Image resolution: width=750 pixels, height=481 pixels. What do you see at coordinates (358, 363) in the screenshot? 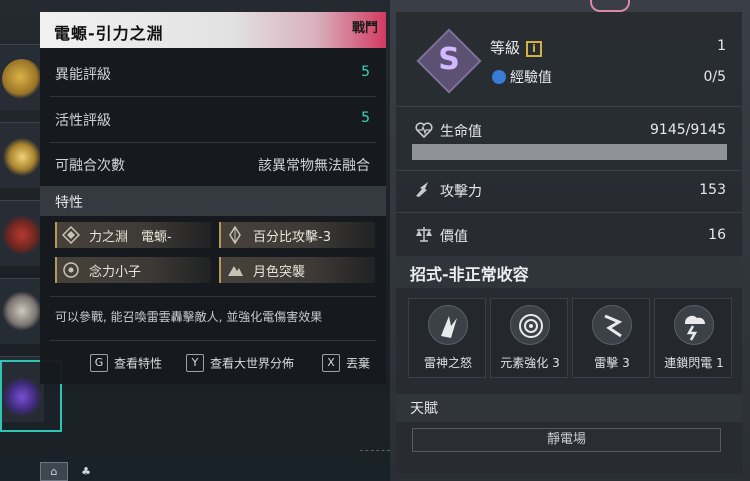
I see `action-label: 丟棄` at bounding box center [358, 363].